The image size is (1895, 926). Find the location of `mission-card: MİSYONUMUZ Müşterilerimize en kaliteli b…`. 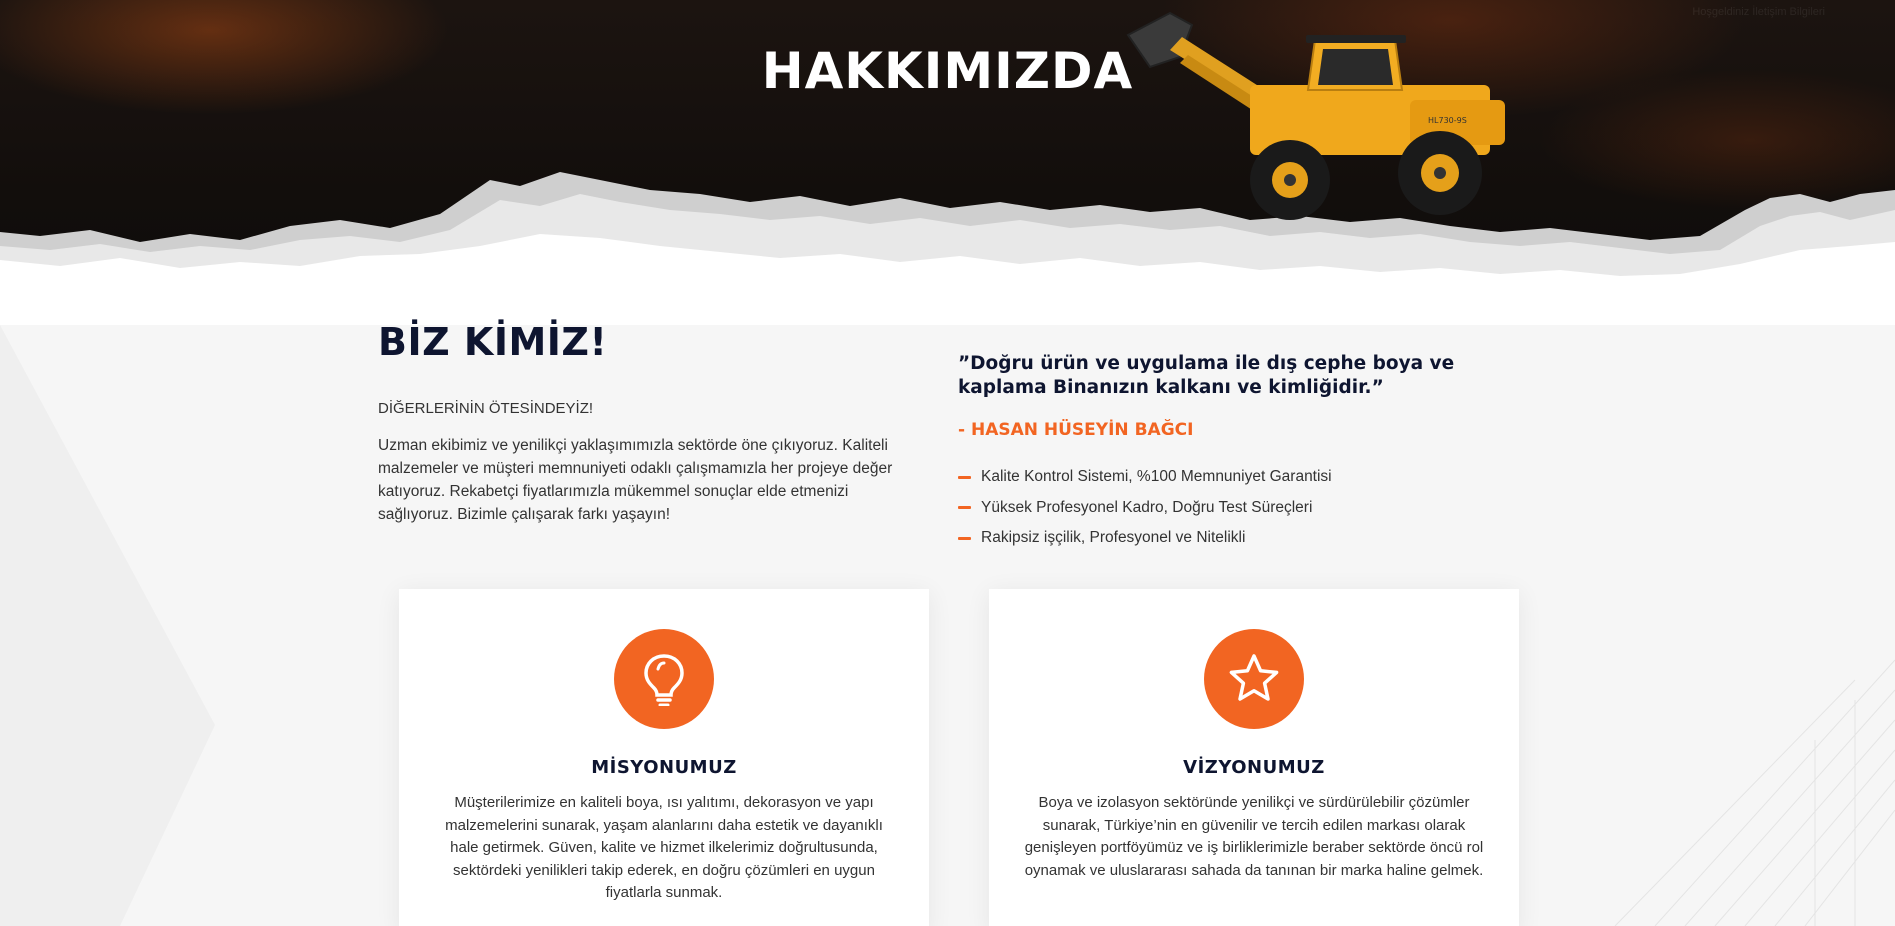

mission-card: MİSYONUMUZ Müşterilerimize en kaliteli b… is located at coordinates (664, 757).